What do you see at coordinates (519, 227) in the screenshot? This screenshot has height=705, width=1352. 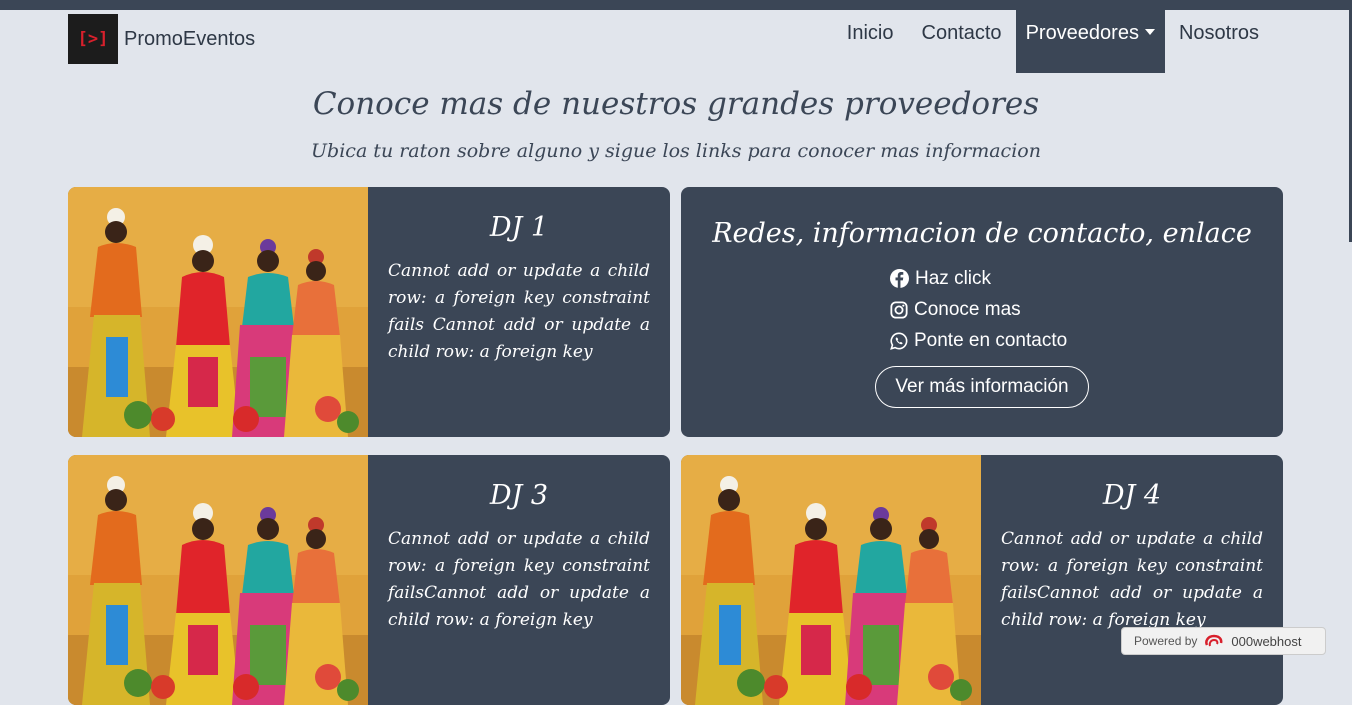 I see `card-title: DJ 1` at bounding box center [519, 227].